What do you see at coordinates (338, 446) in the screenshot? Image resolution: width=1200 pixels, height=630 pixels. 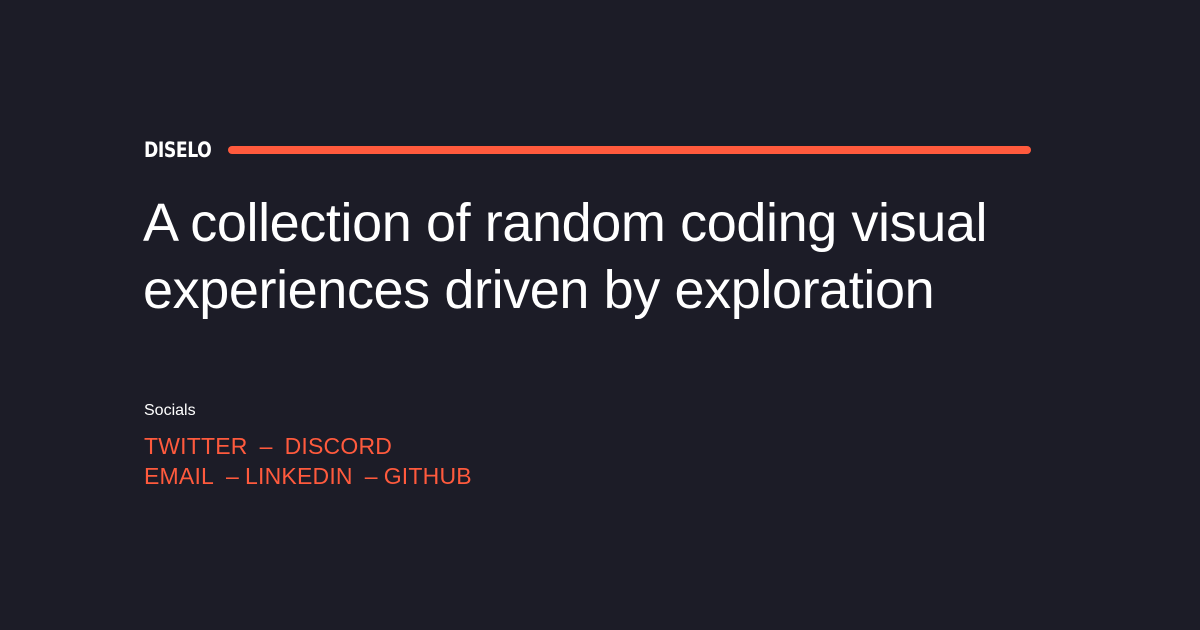 I see `discord-link: DISCORD` at bounding box center [338, 446].